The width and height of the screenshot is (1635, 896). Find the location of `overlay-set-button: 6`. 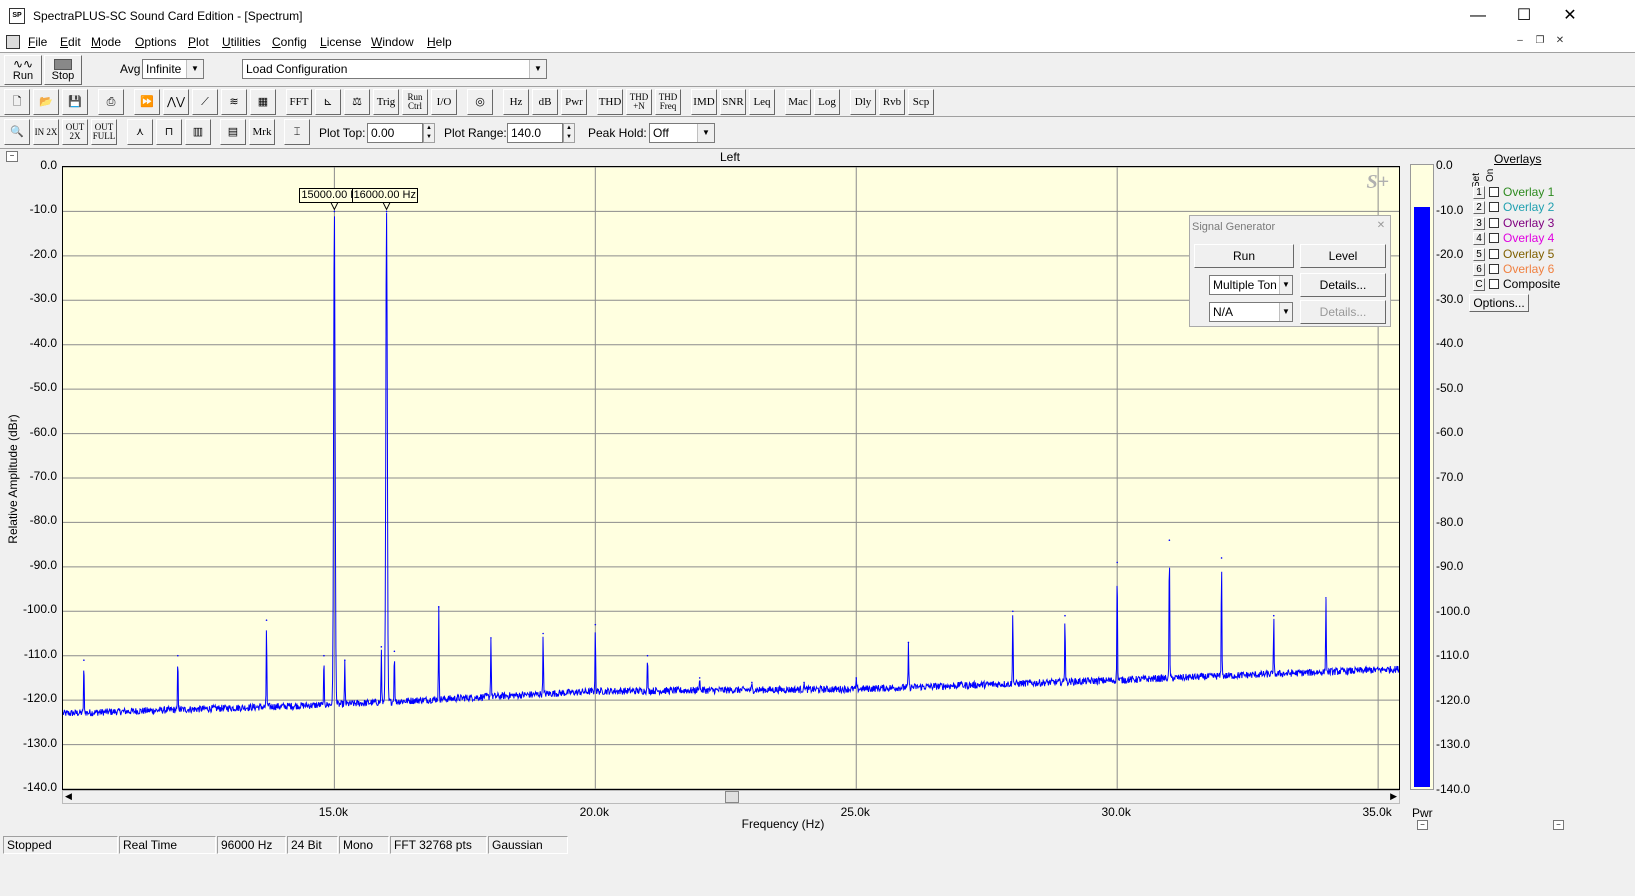

overlay-set-button: 6 is located at coordinates (1479, 269).